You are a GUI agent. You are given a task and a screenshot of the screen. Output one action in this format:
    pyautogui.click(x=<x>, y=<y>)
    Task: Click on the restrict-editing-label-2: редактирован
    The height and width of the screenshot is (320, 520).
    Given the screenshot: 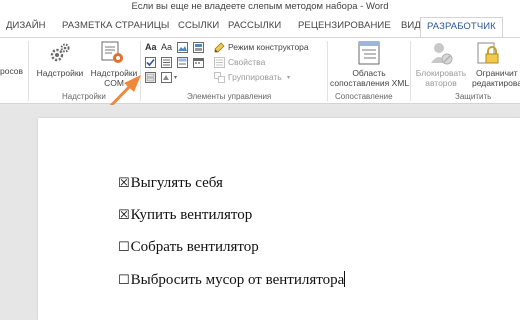 What is the action you would take?
    pyautogui.click(x=496, y=83)
    